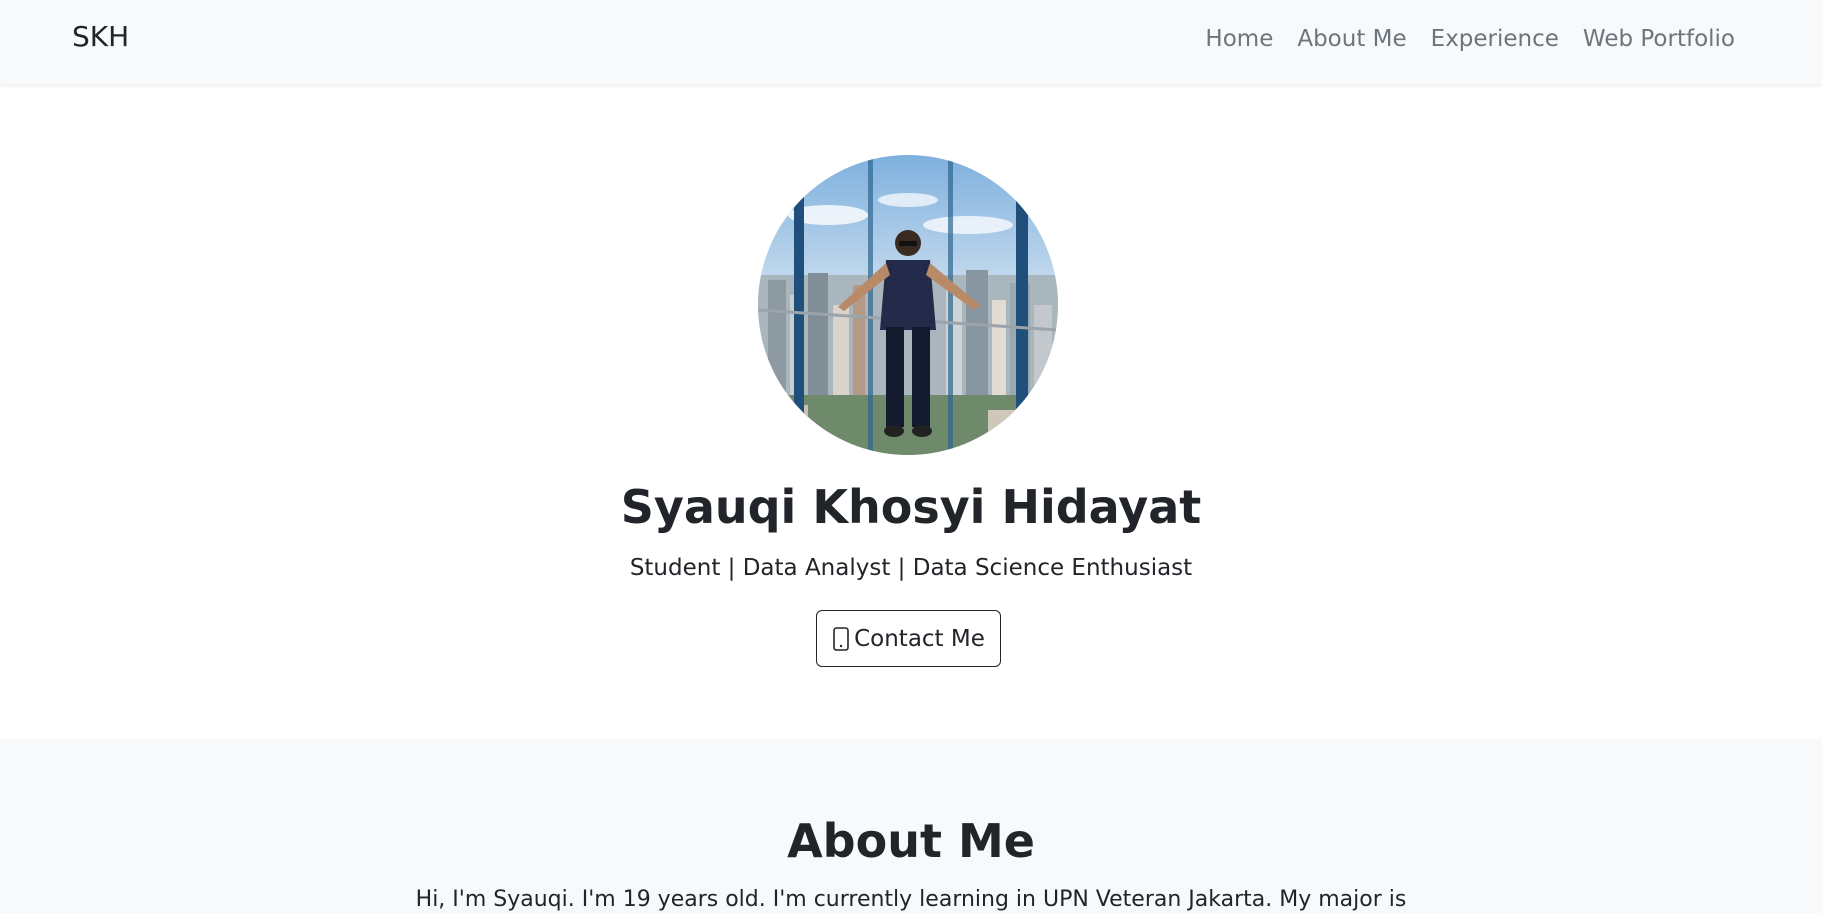 This screenshot has width=1822, height=913. What do you see at coordinates (1239, 39) in the screenshot?
I see `nav-link-home: Home` at bounding box center [1239, 39].